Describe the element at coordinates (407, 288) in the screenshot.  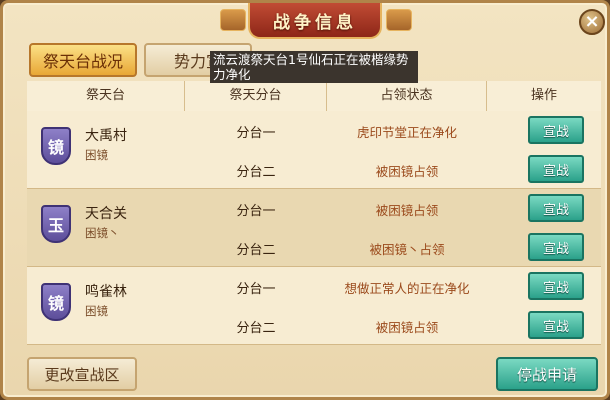
I see `occupation-status: 想做正常人的正在净化` at that location.